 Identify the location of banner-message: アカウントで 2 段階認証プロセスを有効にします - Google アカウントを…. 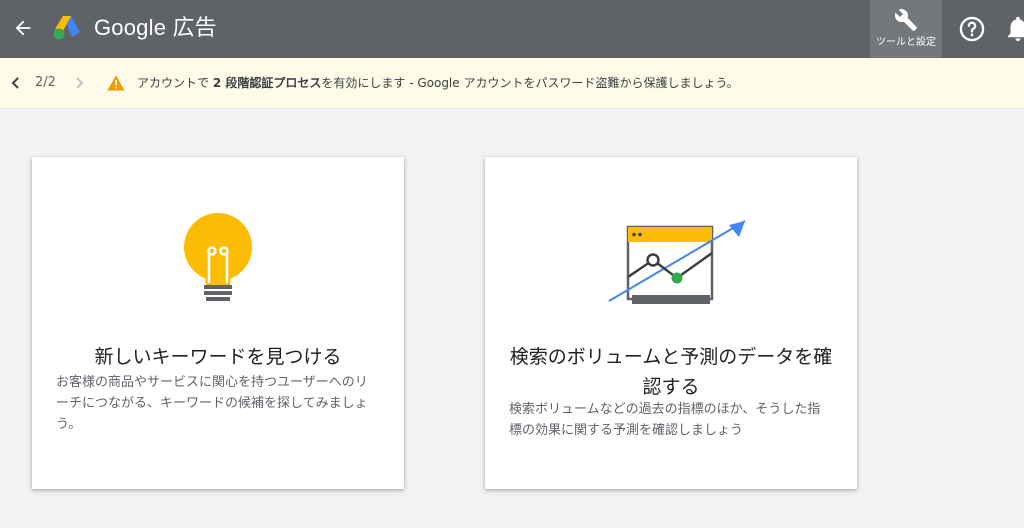
(438, 83).